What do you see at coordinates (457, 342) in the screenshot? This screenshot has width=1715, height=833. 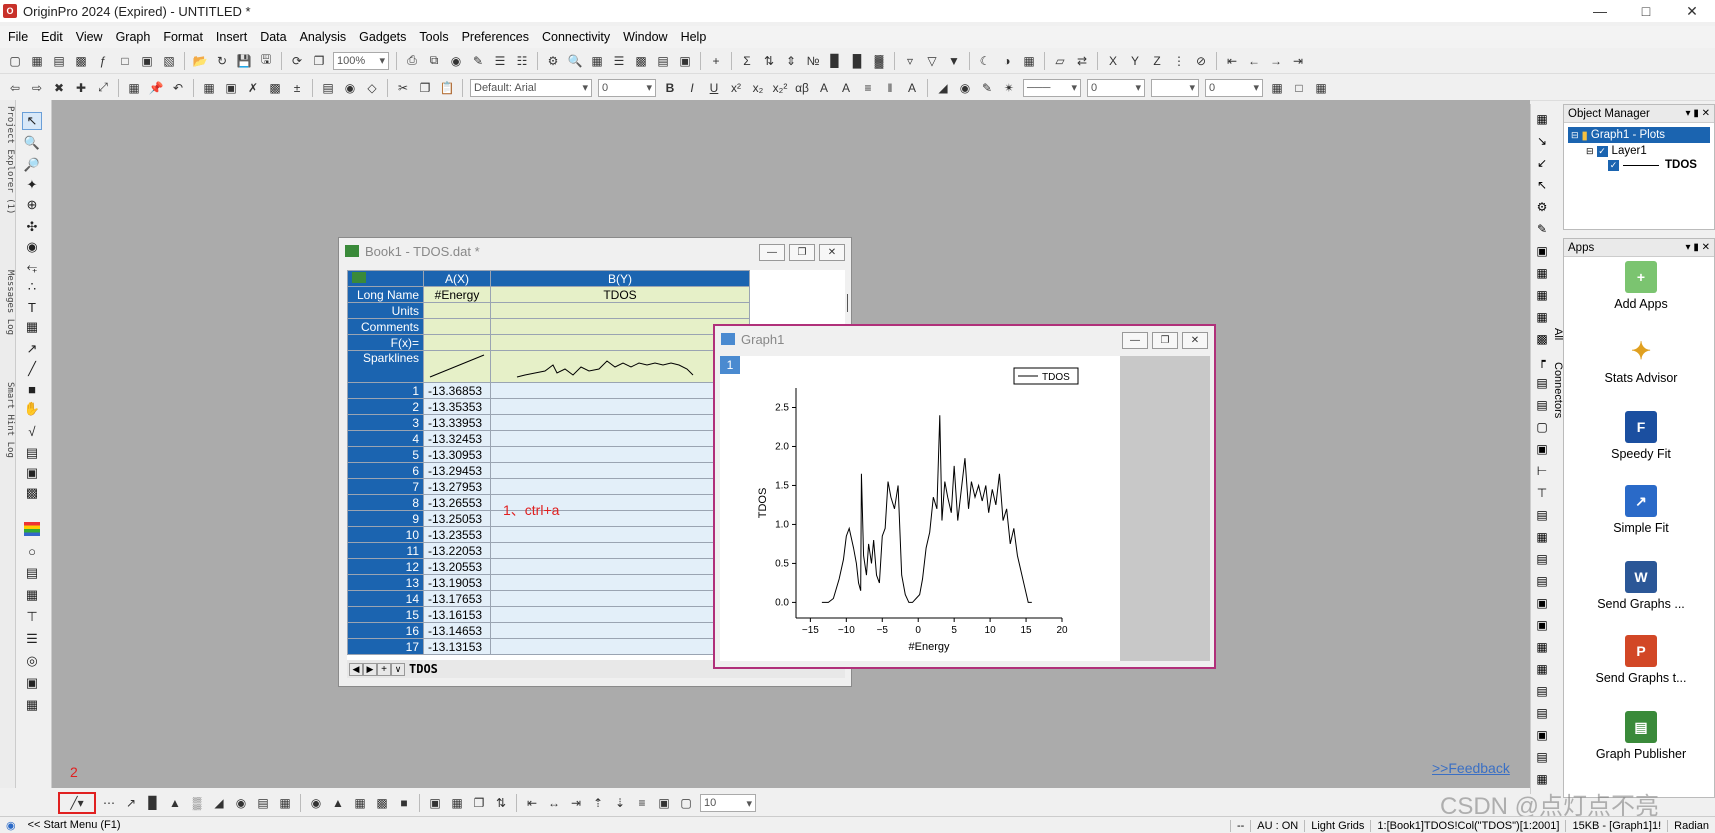 I see `fx-a` at bounding box center [457, 342].